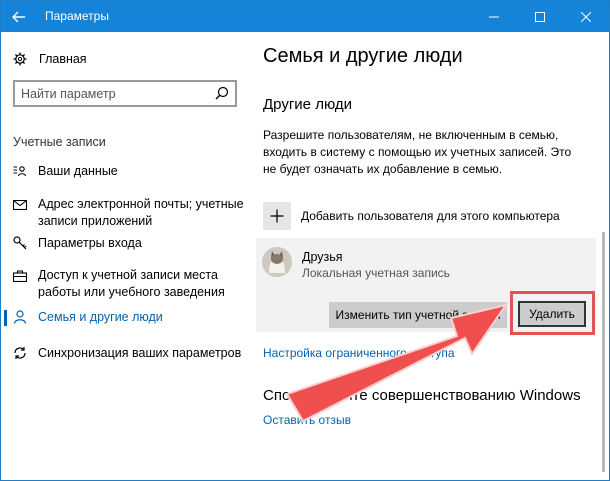 Image resolution: width=610 pixels, height=481 pixels. I want to click on briefcase-icon, so click(20, 276).